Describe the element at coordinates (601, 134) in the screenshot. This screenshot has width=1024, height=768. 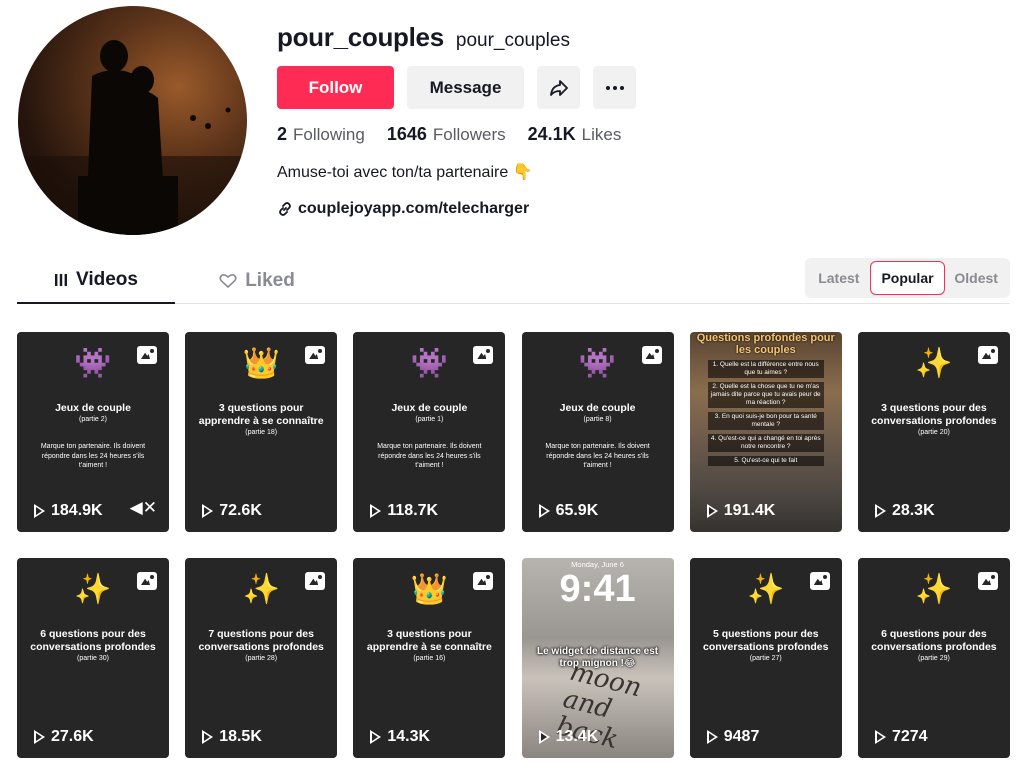
I see `likes-label: Likes` at that location.